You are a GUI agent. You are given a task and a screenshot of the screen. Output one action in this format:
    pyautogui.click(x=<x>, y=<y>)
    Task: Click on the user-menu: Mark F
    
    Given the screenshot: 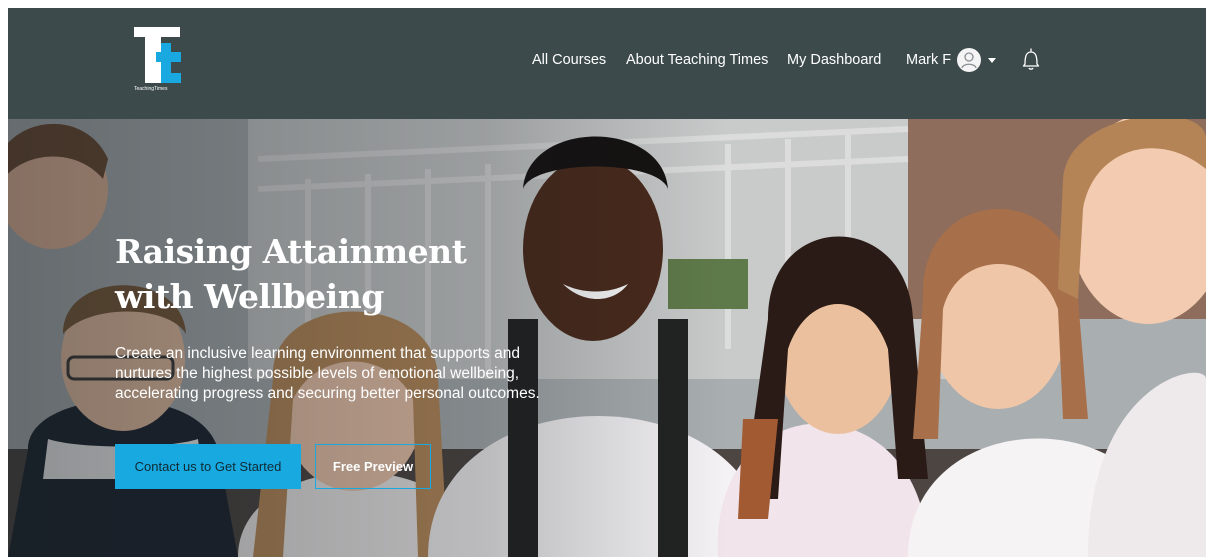 What is the action you would take?
    pyautogui.click(x=951, y=60)
    